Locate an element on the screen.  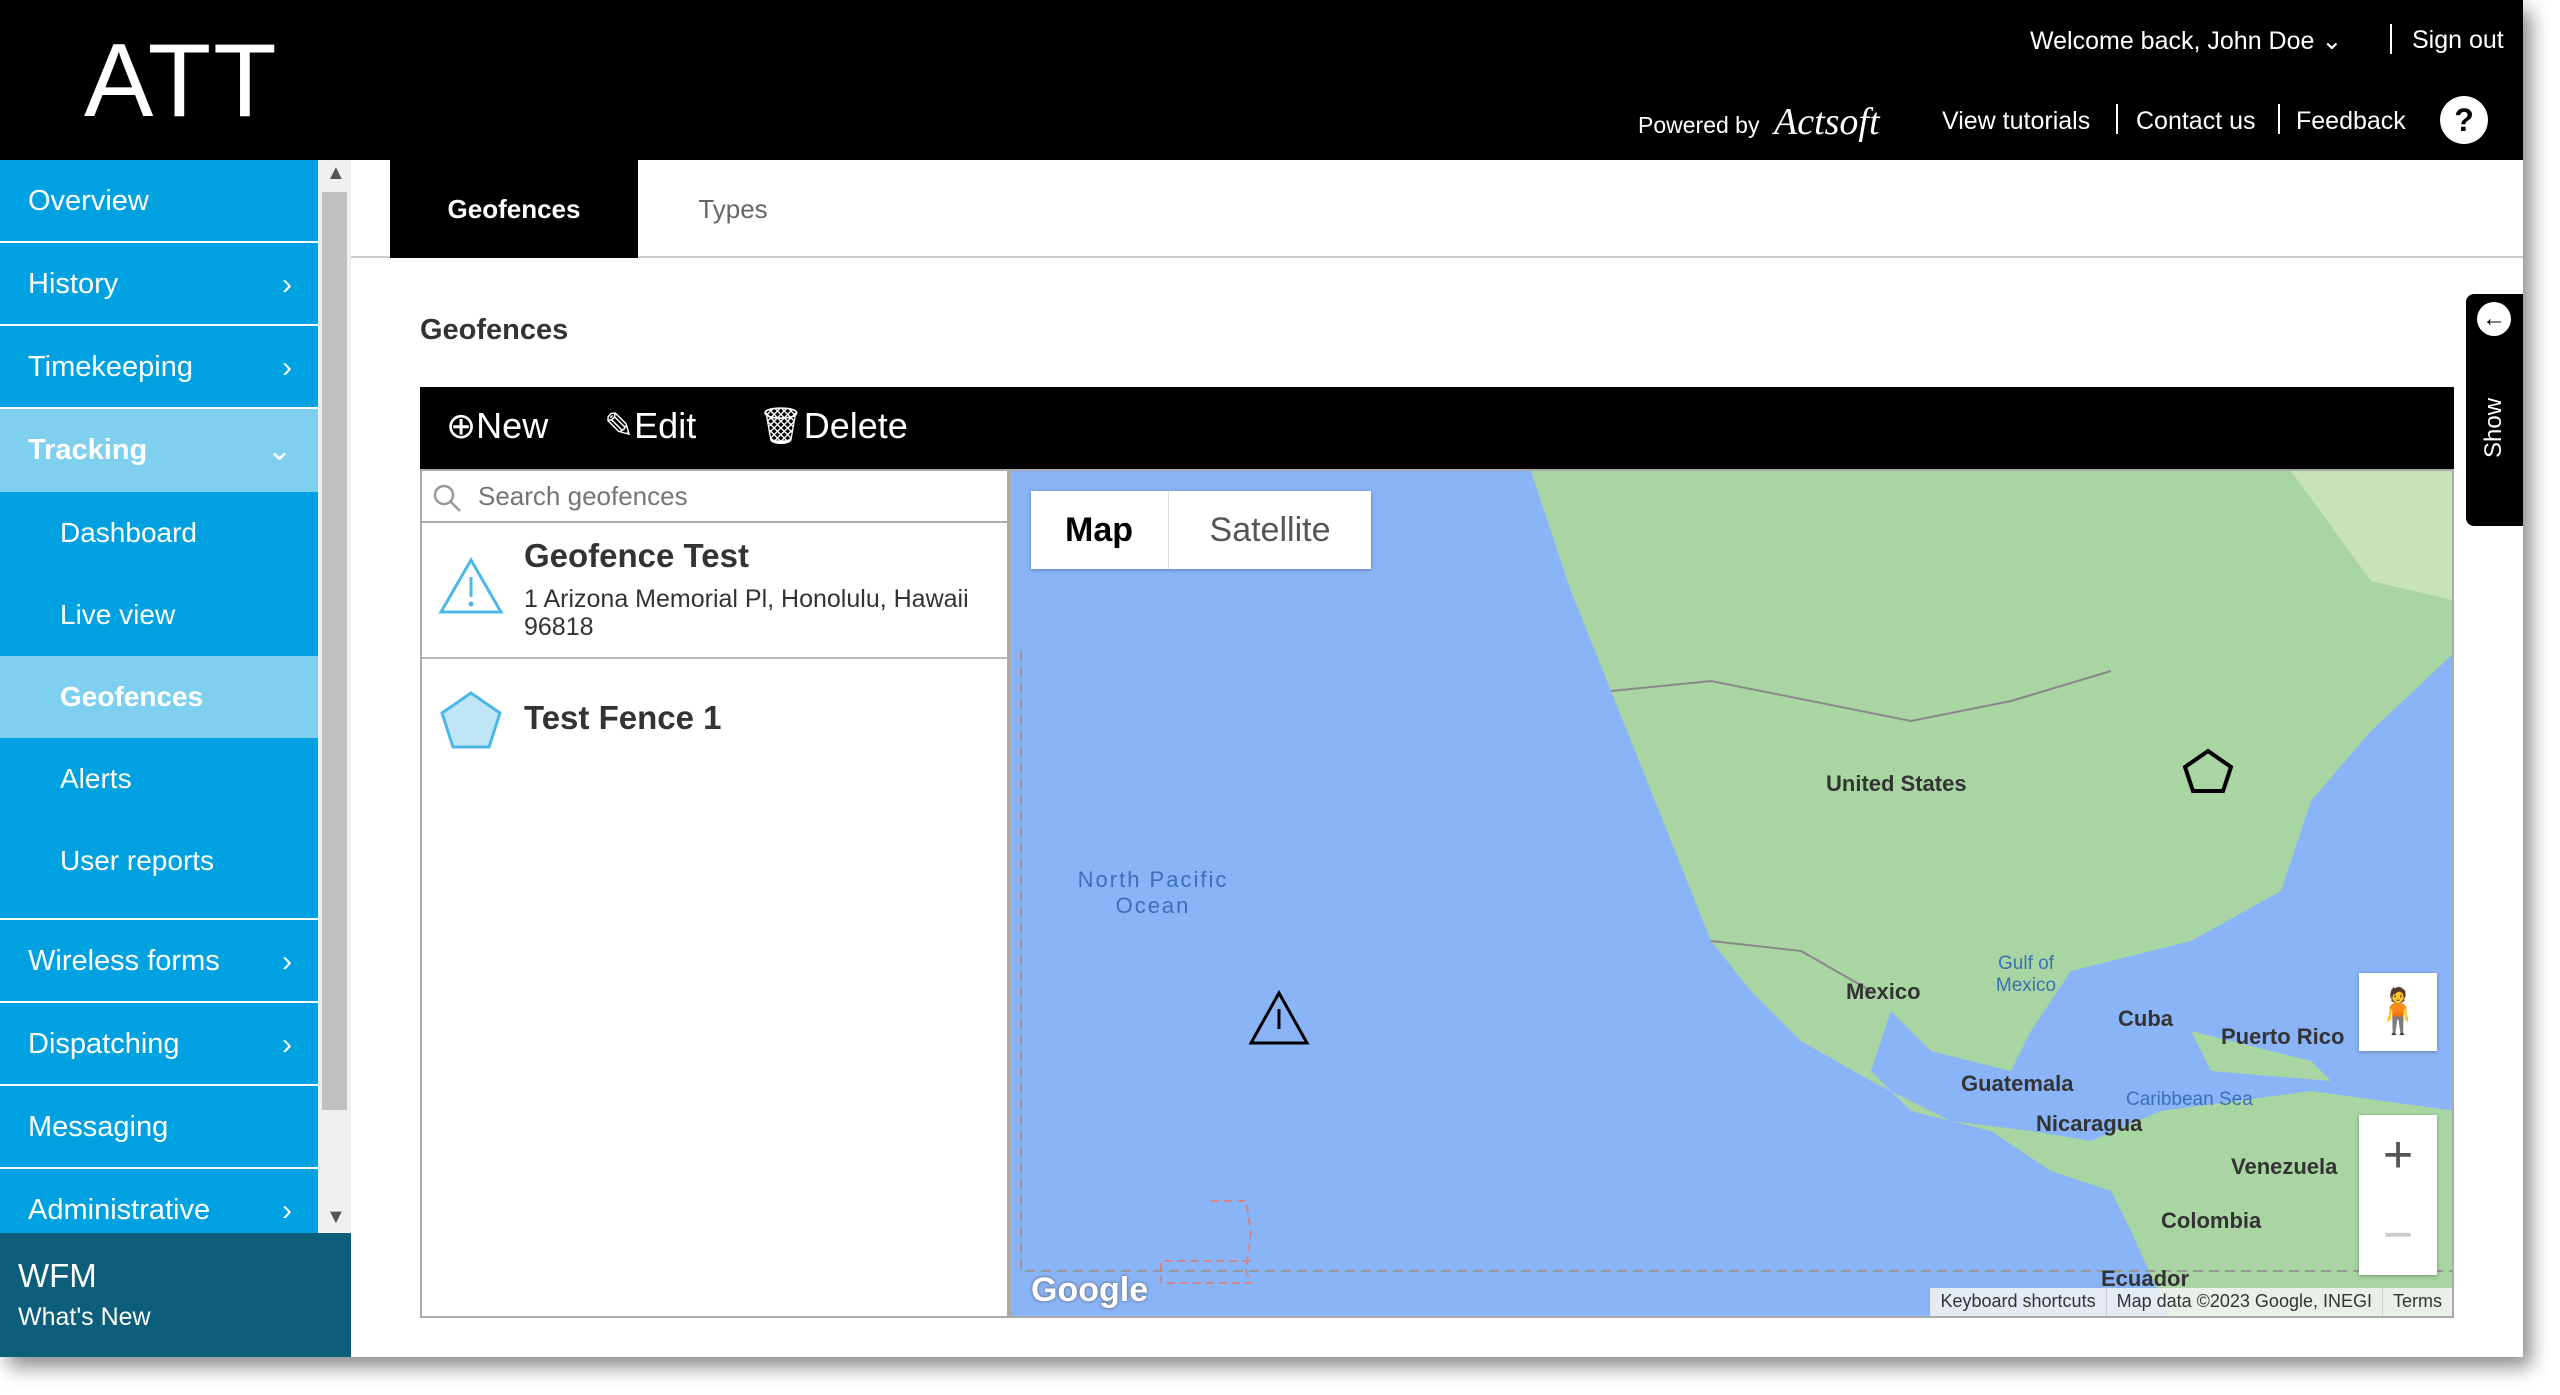
sidebar-item-label: Tracking is located at coordinates (88, 450).